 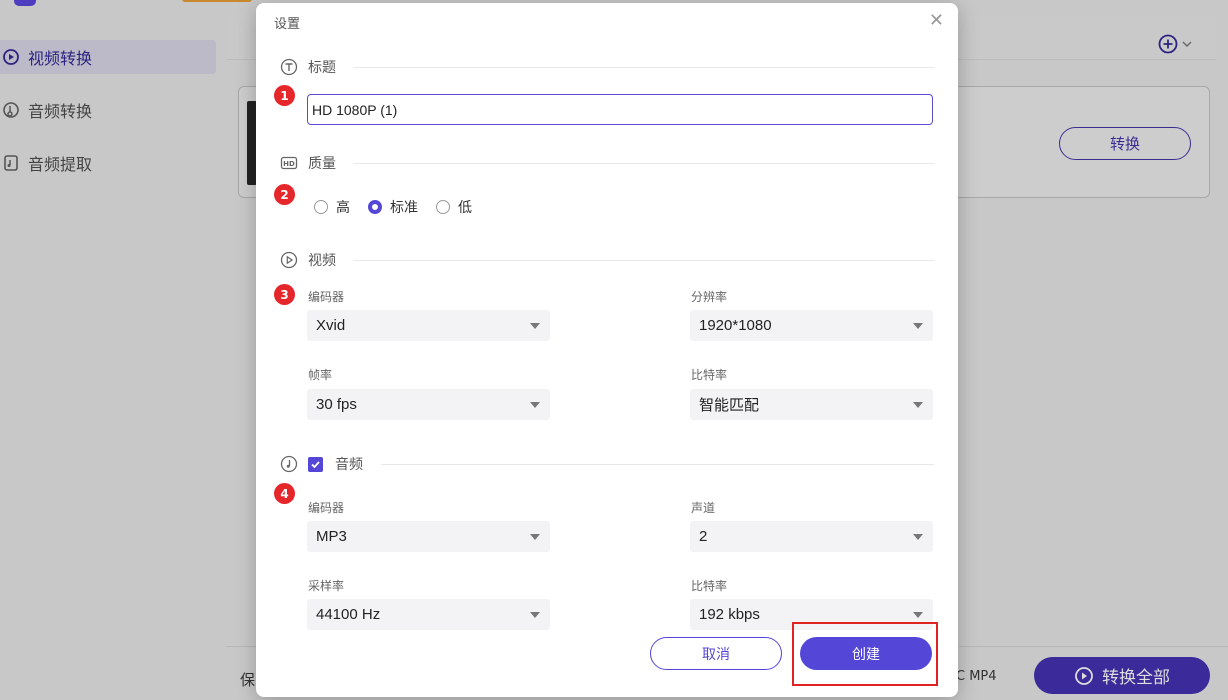 What do you see at coordinates (936, 21) in the screenshot?
I see `close-icon: ✕` at bounding box center [936, 21].